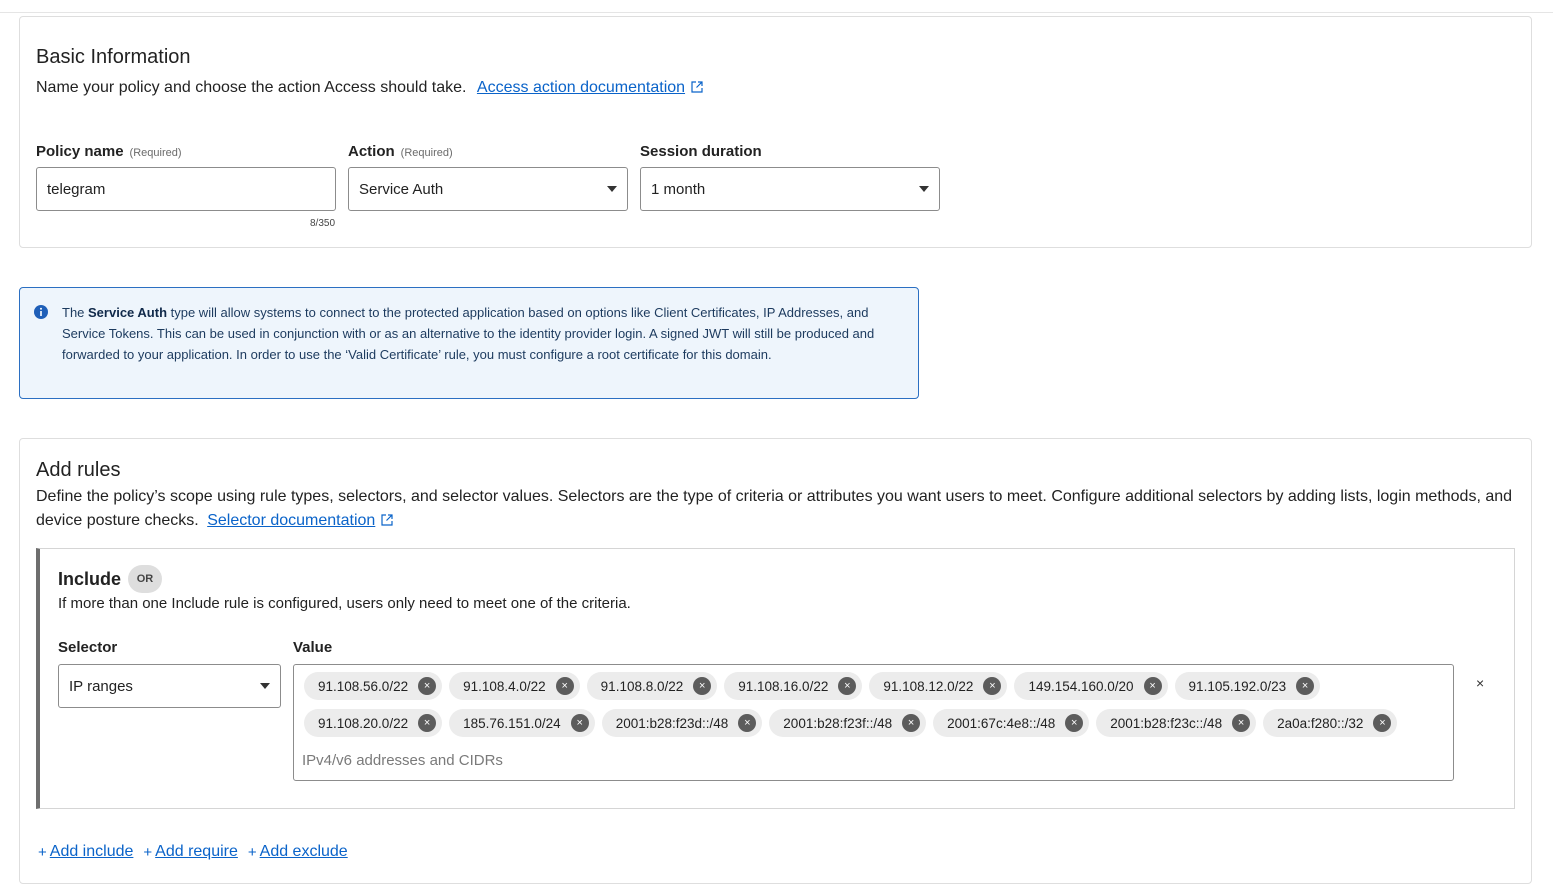  Describe the element at coordinates (109, 151) in the screenshot. I see `policy-name-label: Policy name (Required)` at that location.